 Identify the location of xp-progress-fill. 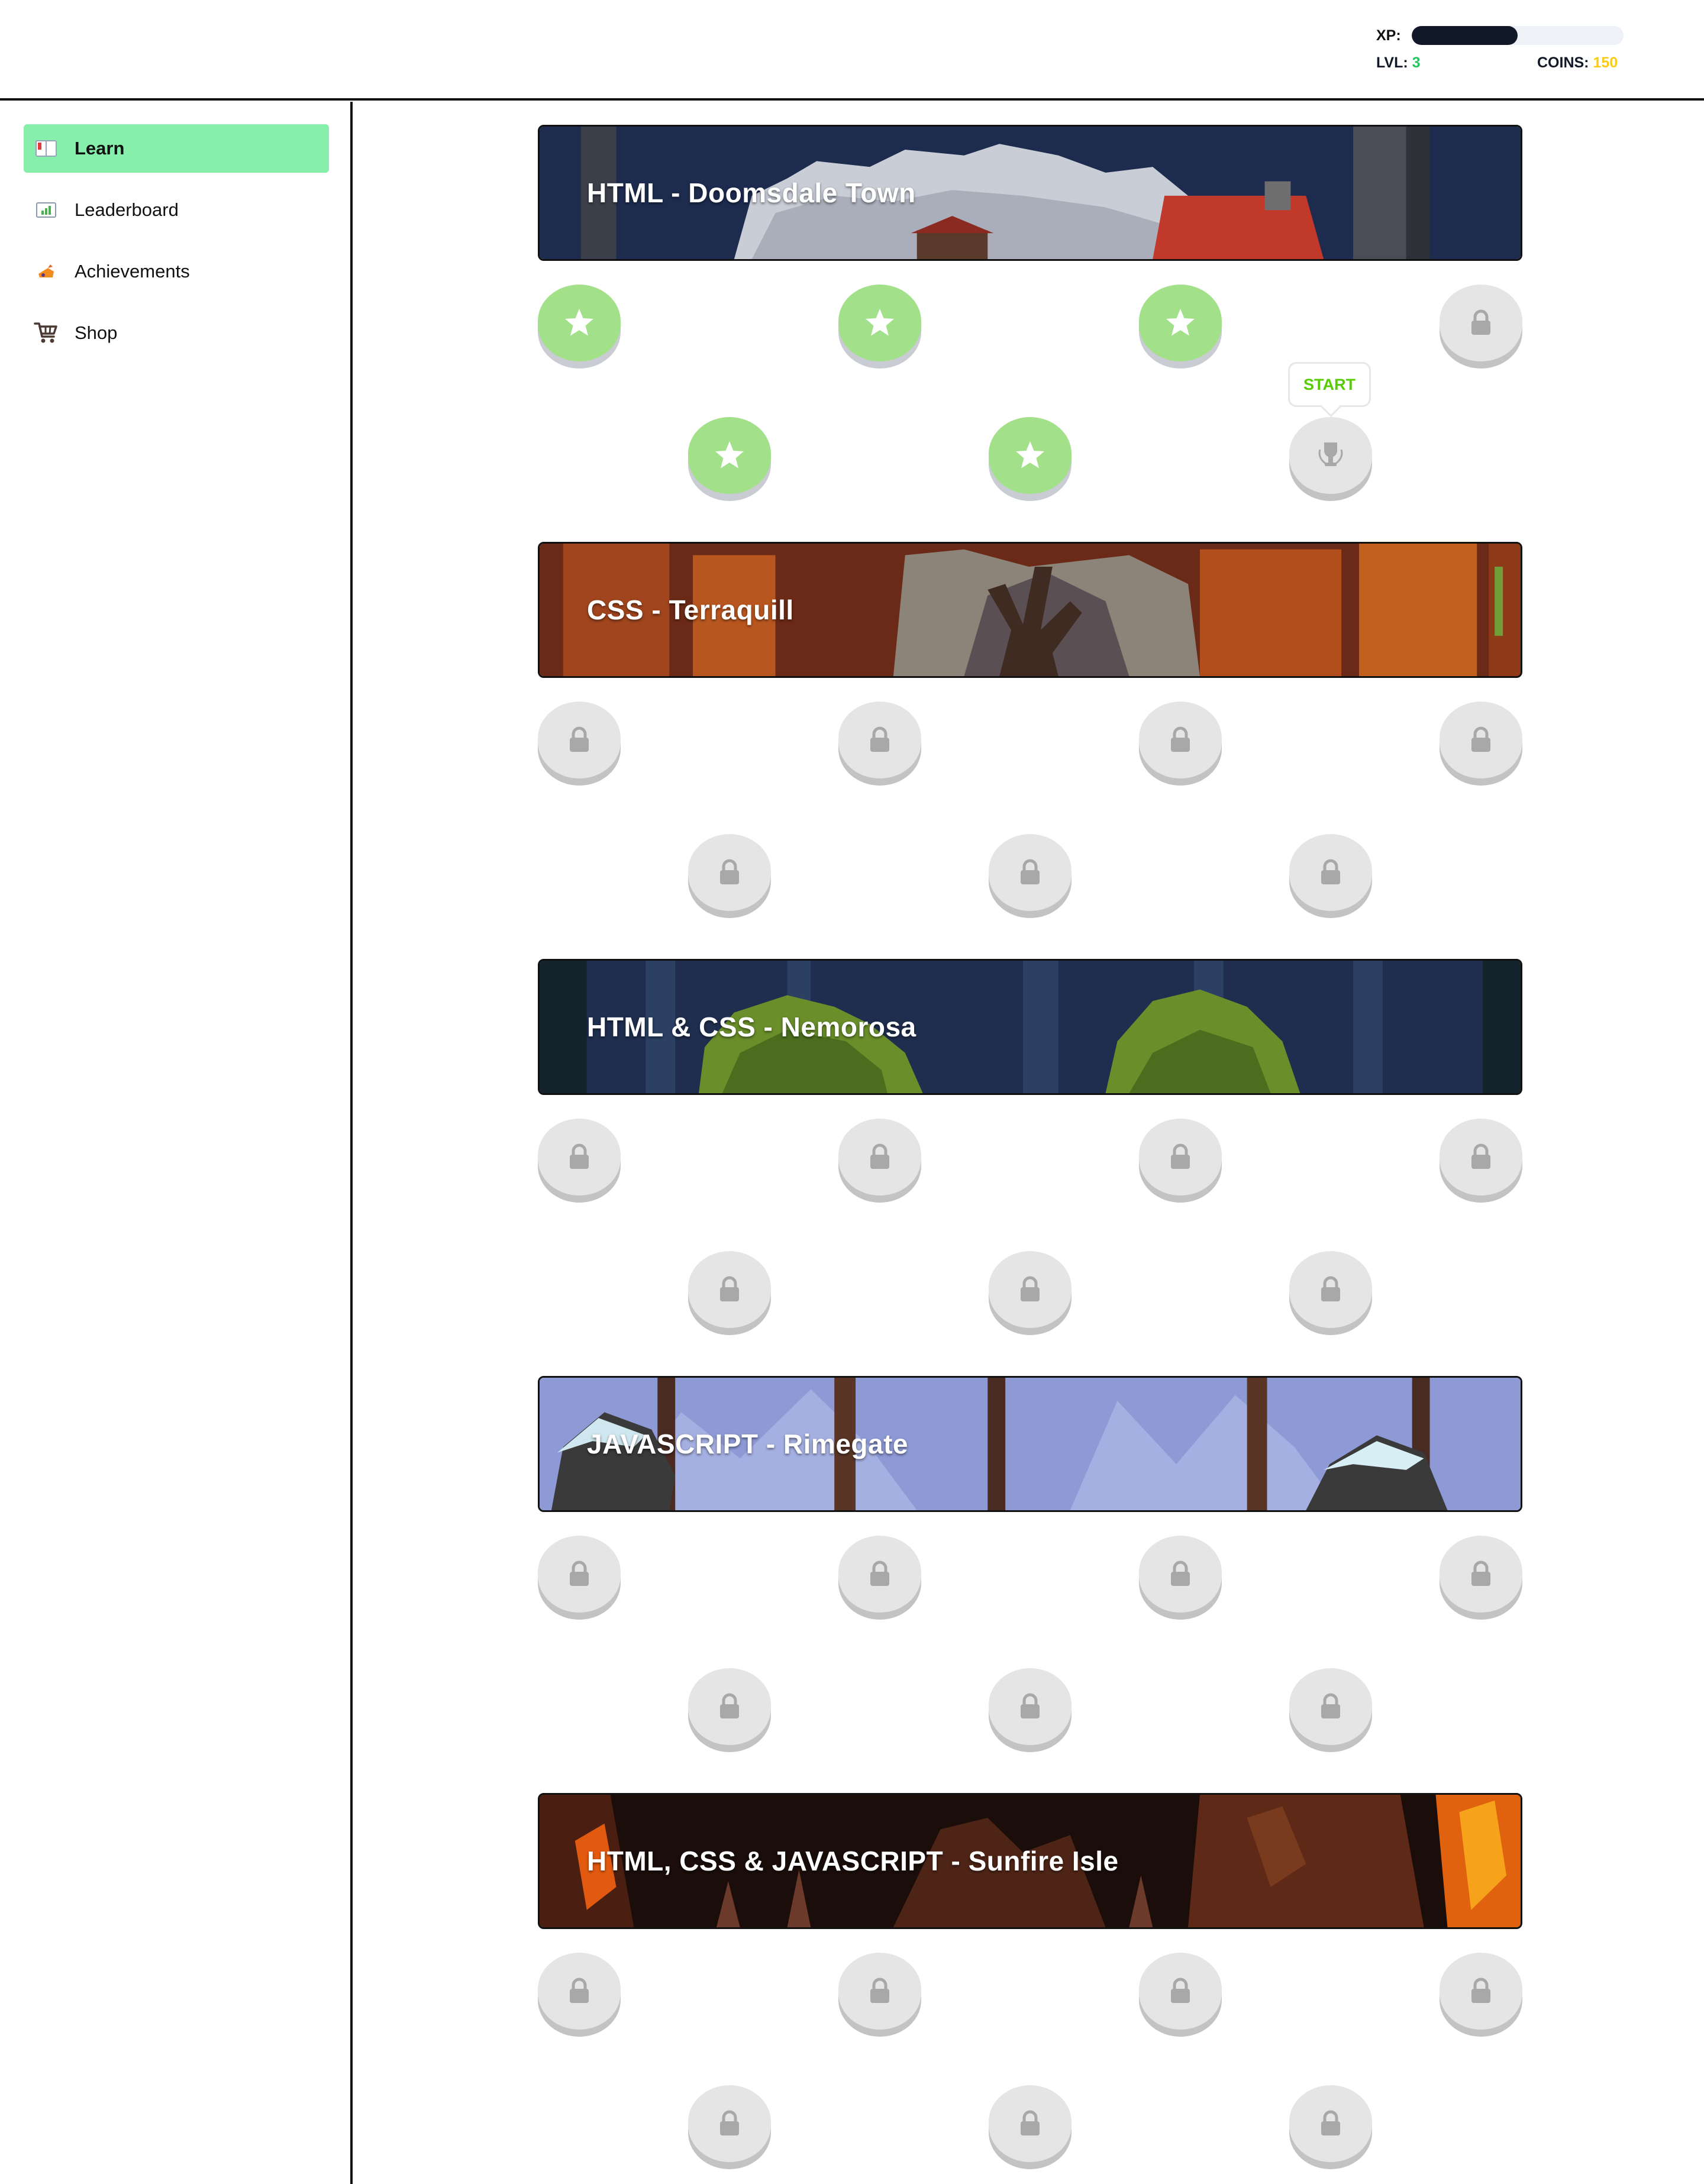
(1465, 35).